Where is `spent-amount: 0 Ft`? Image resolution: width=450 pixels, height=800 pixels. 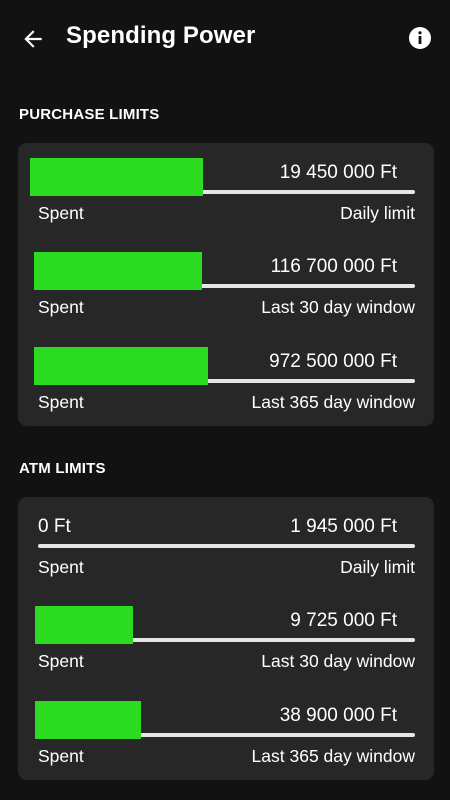 spent-amount: 0 Ft is located at coordinates (54, 526).